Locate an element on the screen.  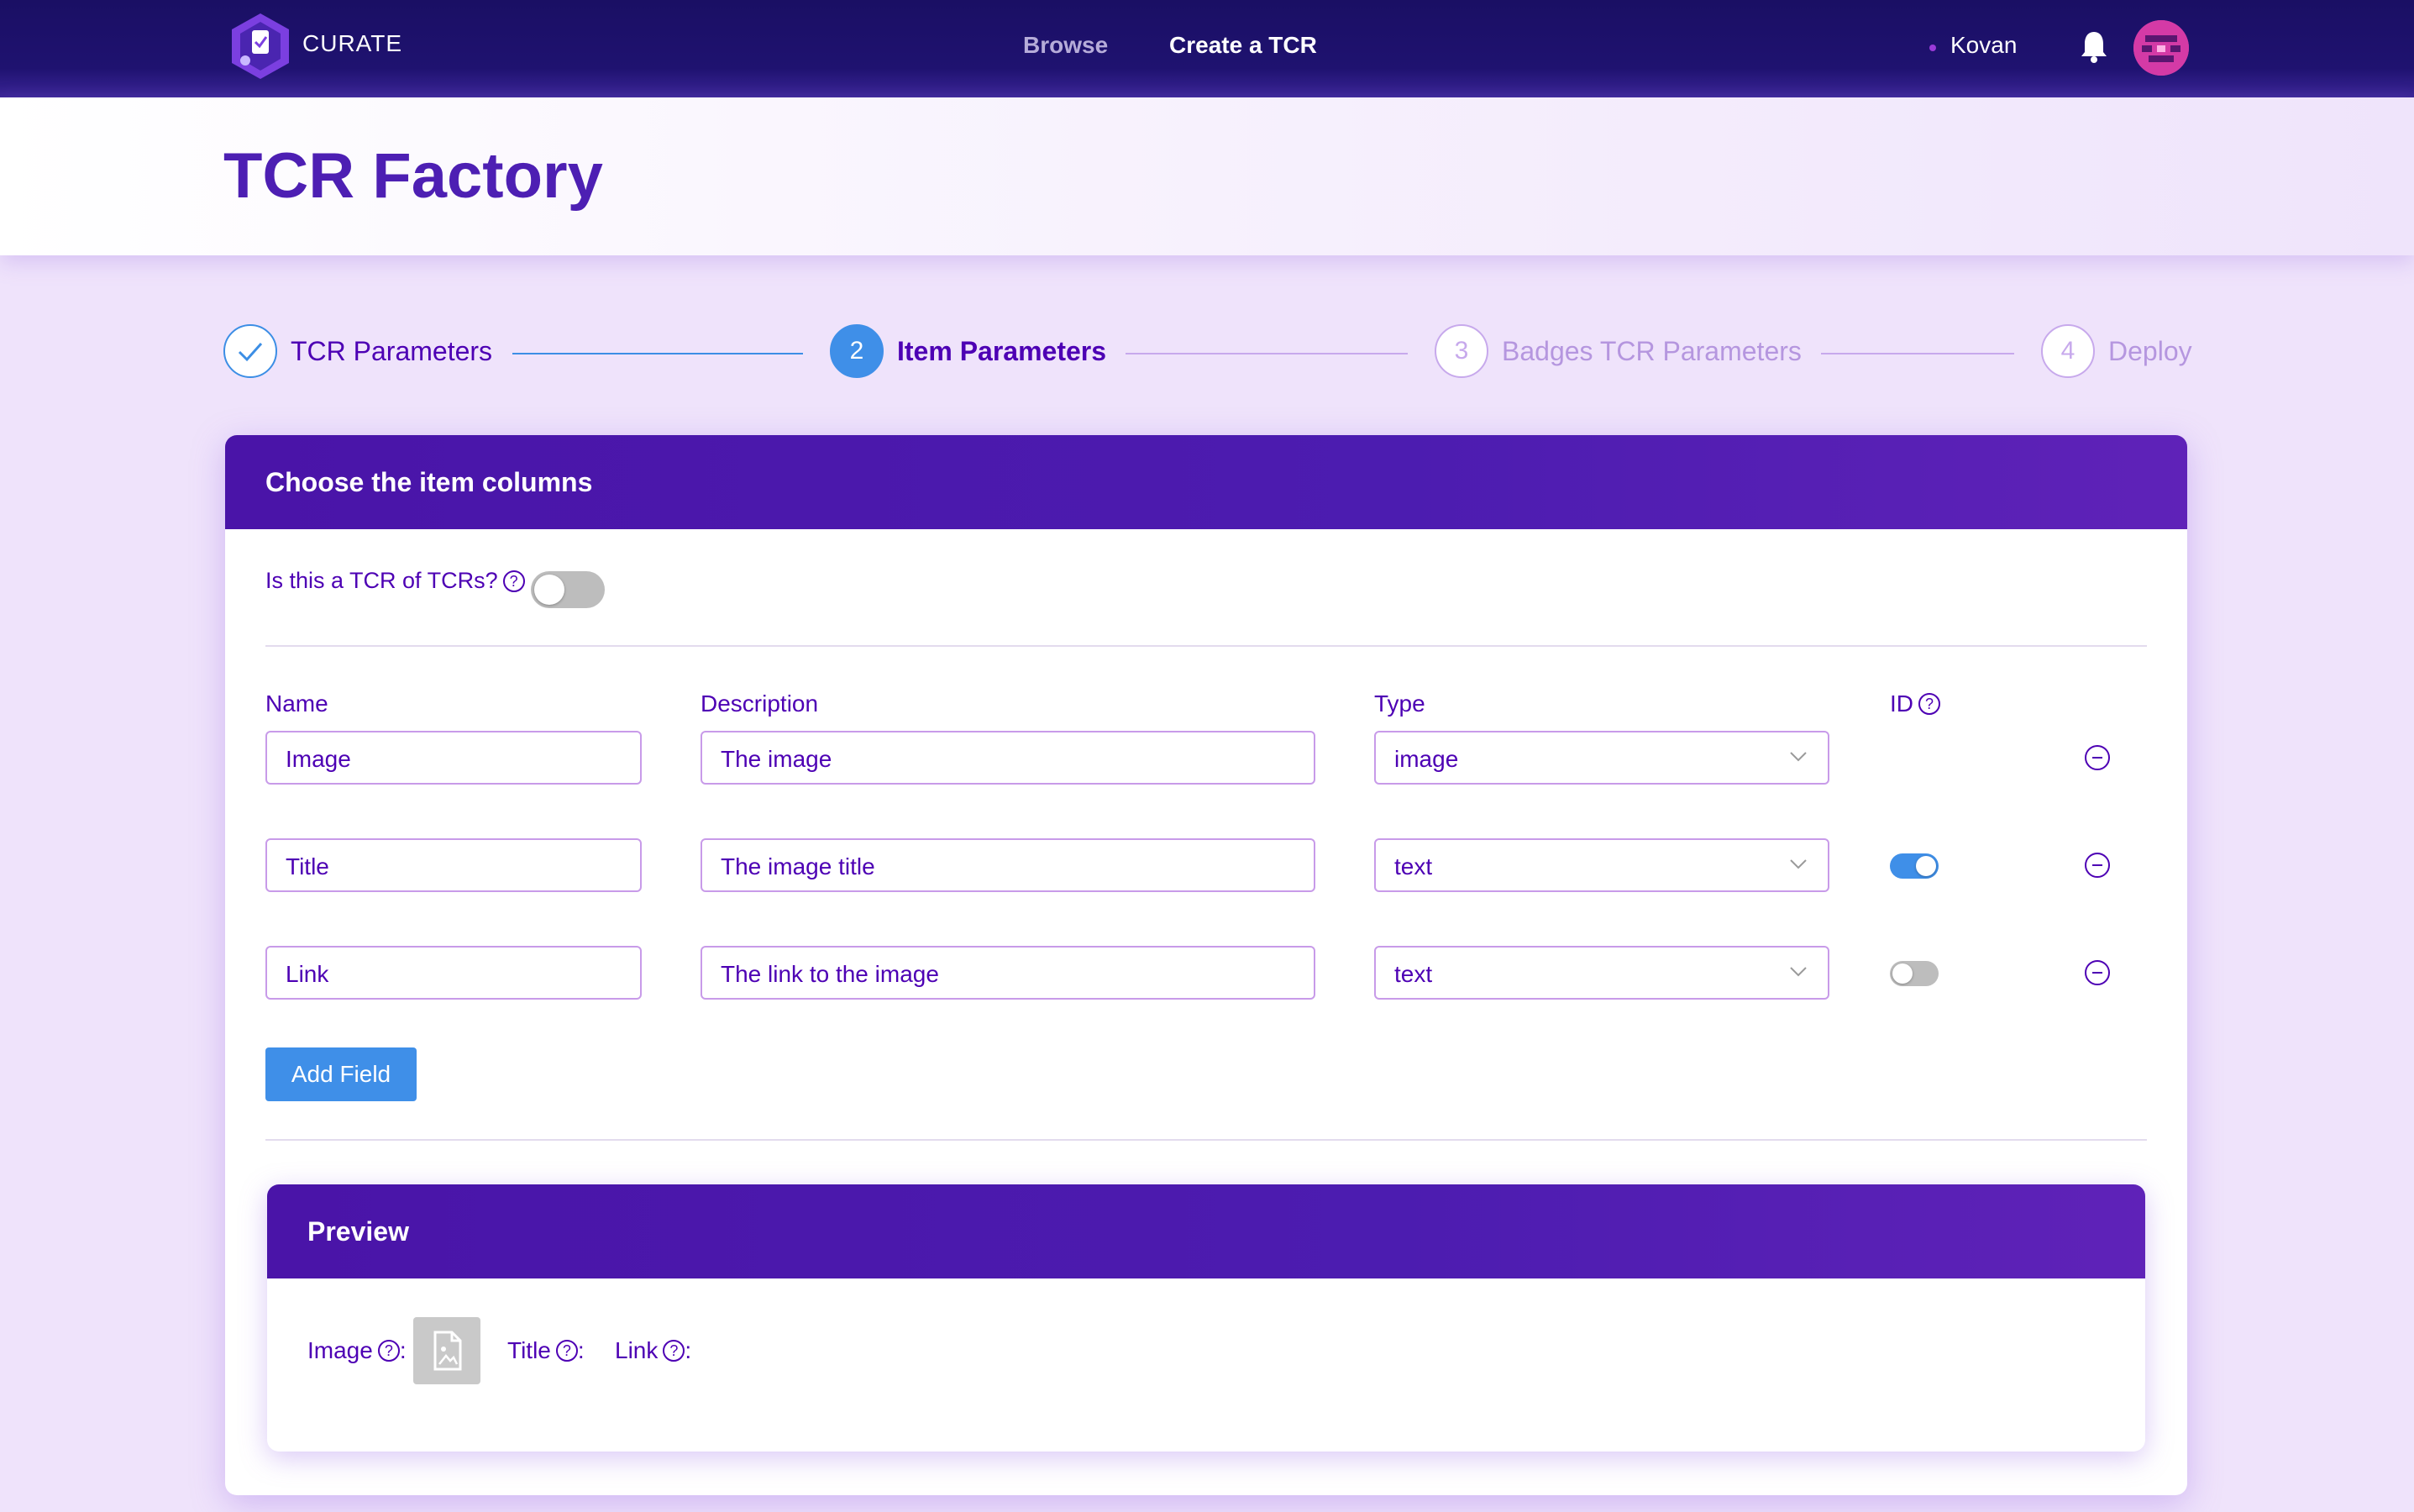
preview-title-text: Title is located at coordinates (529, 1350).